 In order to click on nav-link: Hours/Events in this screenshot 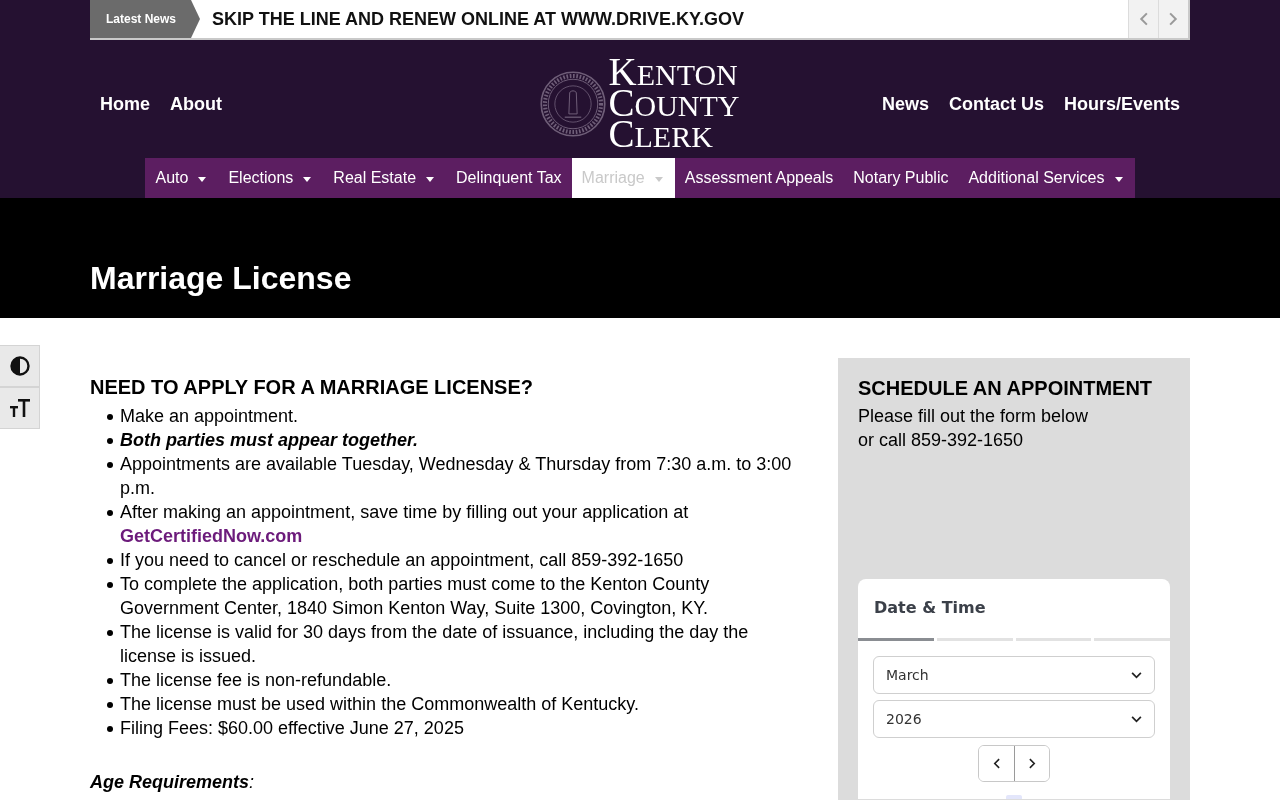, I will do `click(1121, 104)`.